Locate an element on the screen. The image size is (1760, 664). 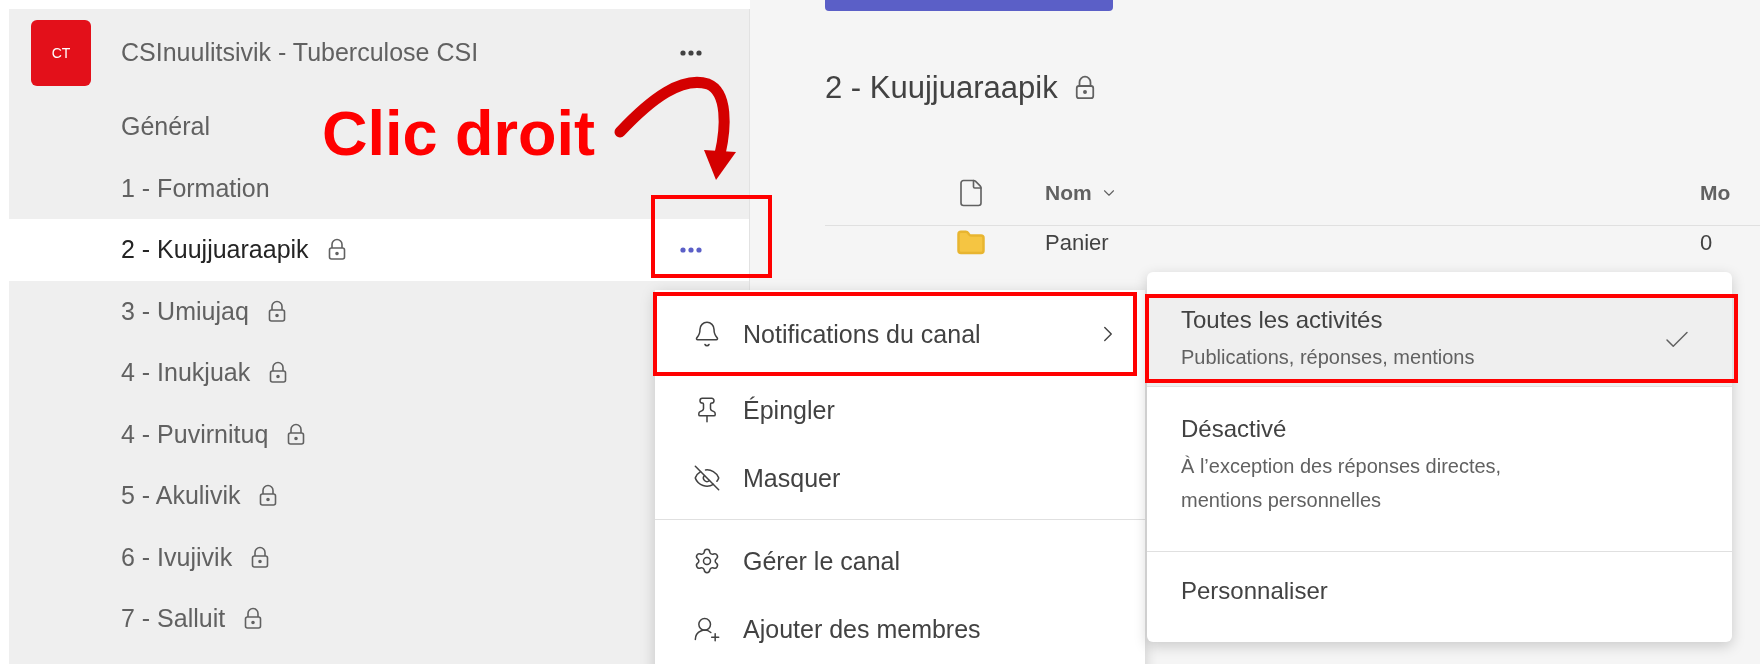
table-cell-text: 0 is located at coordinates (1707, 243).